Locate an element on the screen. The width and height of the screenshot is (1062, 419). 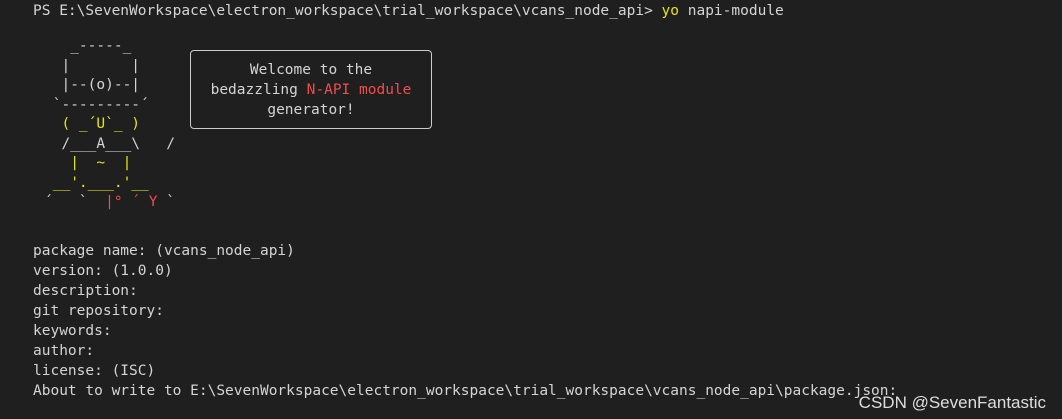
prompt-description: description: is located at coordinates (85, 291).